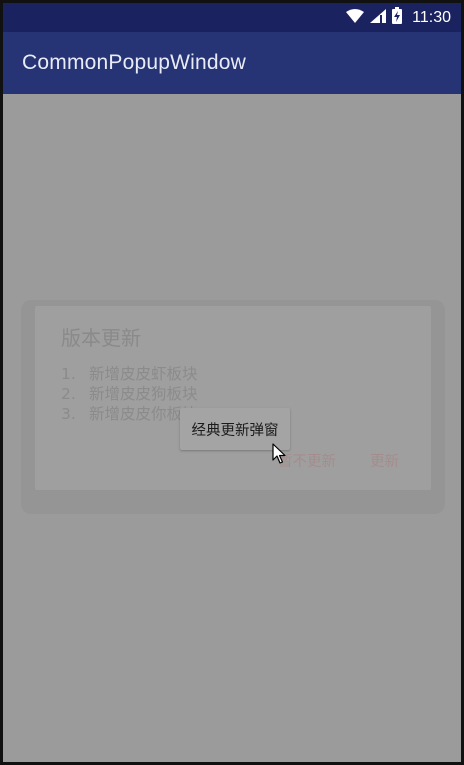  I want to click on mouse-cursor-icon, so click(279, 456).